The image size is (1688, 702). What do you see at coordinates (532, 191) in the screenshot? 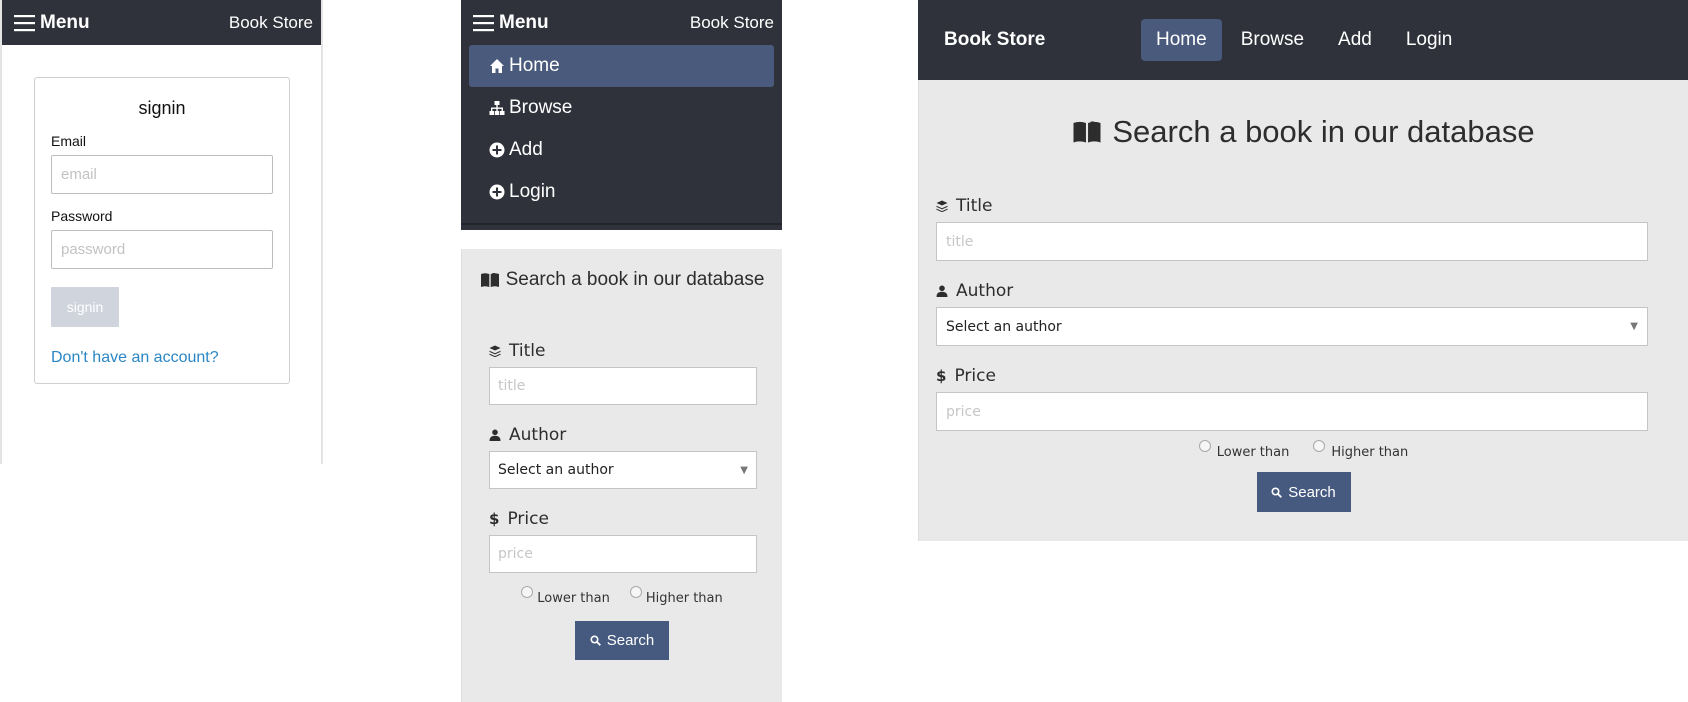
I see `mobile-nav-label: Login` at bounding box center [532, 191].